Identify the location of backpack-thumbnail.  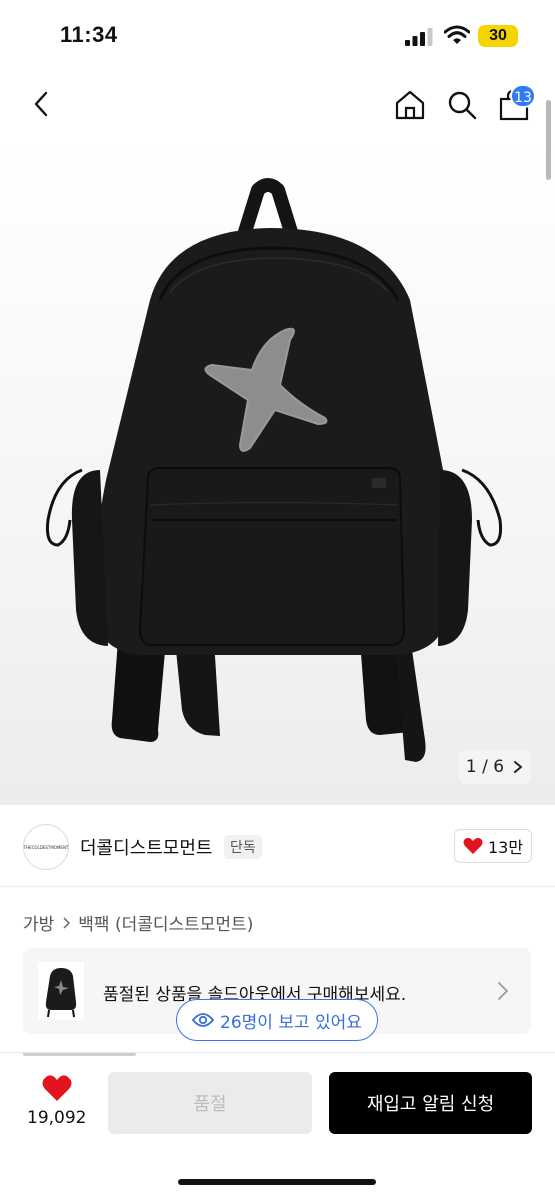
(61, 991).